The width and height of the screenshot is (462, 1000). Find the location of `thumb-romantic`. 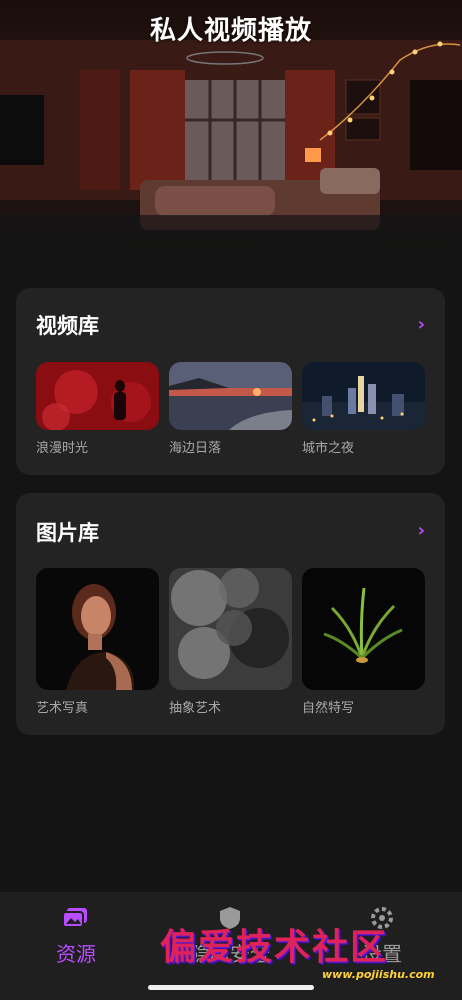

thumb-romantic is located at coordinates (97, 396).